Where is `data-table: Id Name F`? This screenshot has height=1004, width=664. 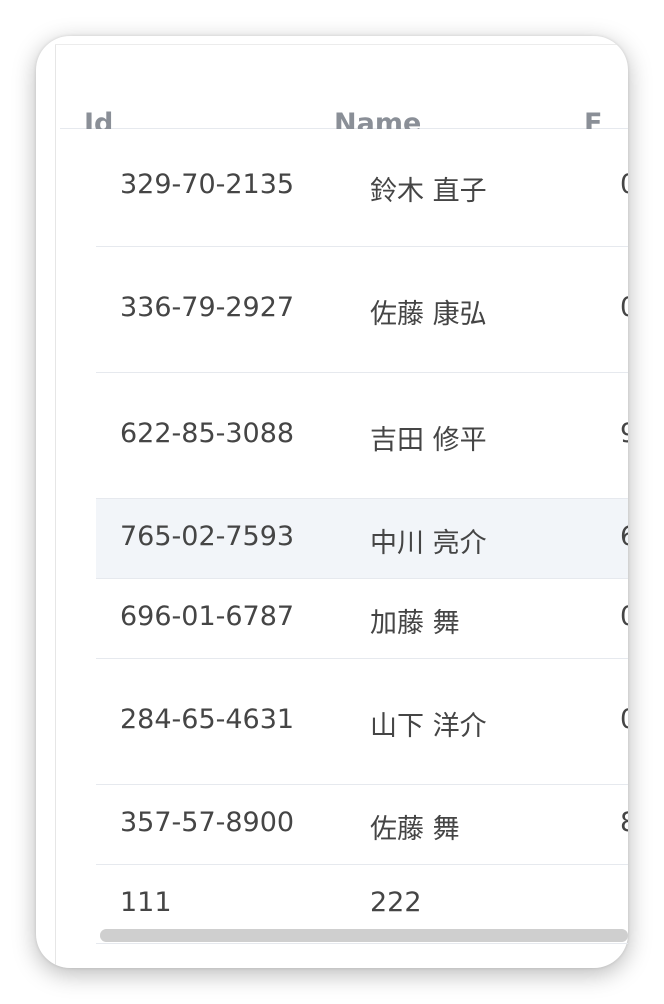
data-table: Id Name F is located at coordinates (344, 89).